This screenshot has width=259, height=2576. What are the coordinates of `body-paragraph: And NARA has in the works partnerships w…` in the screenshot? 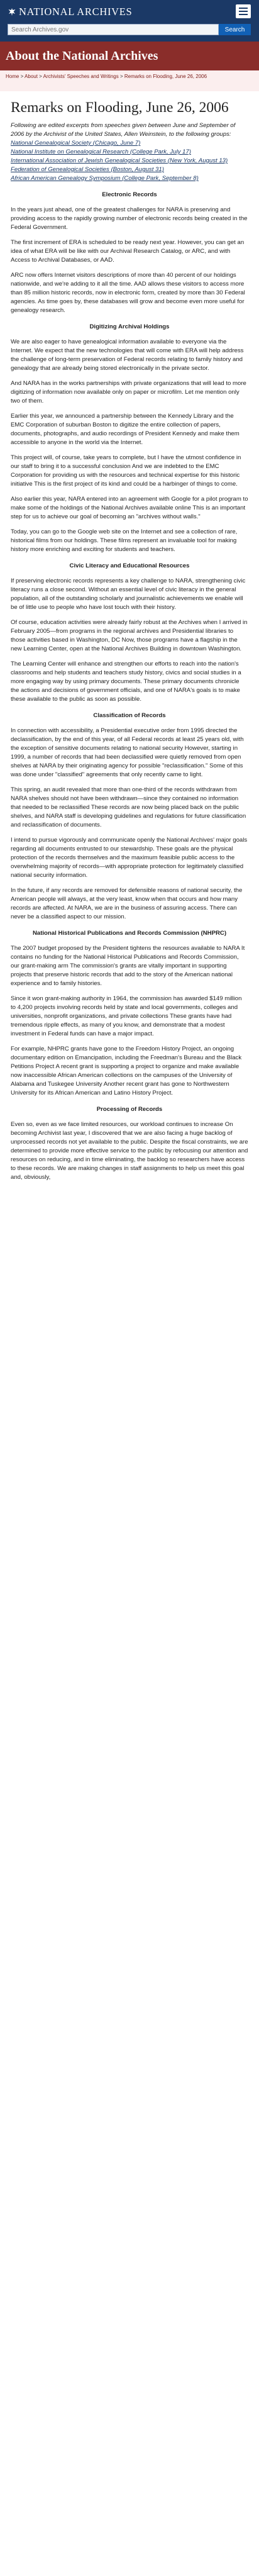 It's located at (128, 392).